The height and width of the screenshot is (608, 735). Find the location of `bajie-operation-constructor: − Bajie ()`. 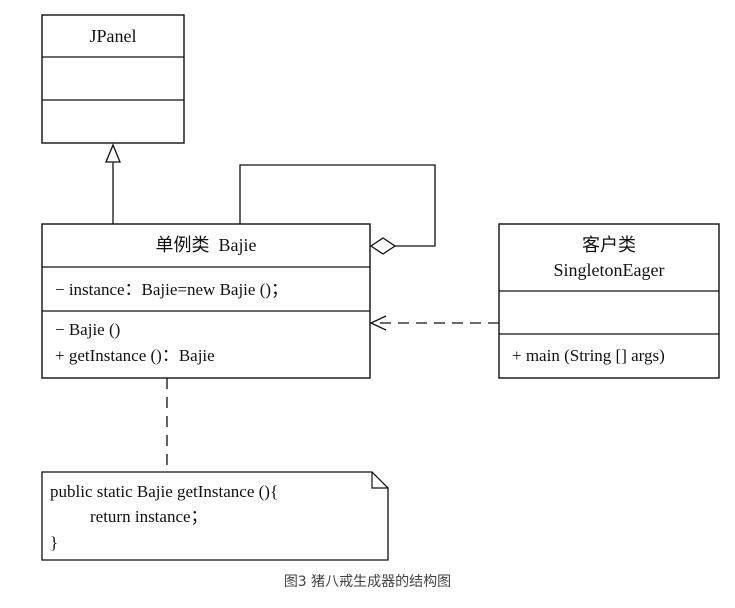

bajie-operation-constructor: − Bajie () is located at coordinates (87, 329).